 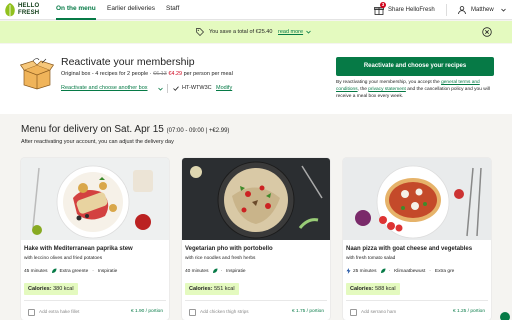 I want to click on recipe-title: Vegetarian pho with portobello, so click(x=229, y=249).